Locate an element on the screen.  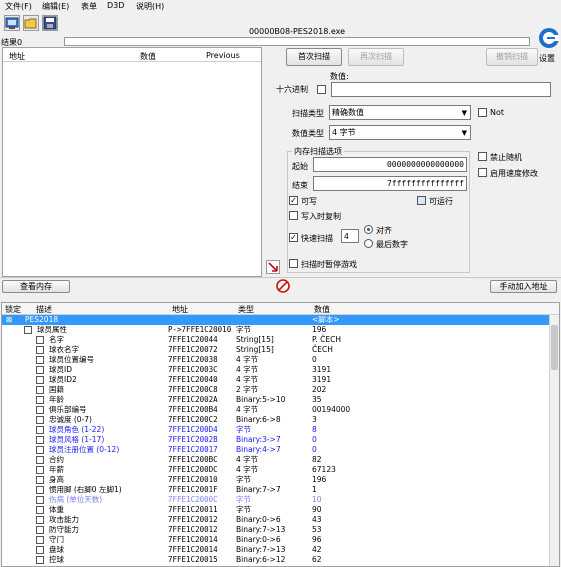
table-row: 体重 7FFE1C20011 字节 90 is located at coordinates (276, 510).